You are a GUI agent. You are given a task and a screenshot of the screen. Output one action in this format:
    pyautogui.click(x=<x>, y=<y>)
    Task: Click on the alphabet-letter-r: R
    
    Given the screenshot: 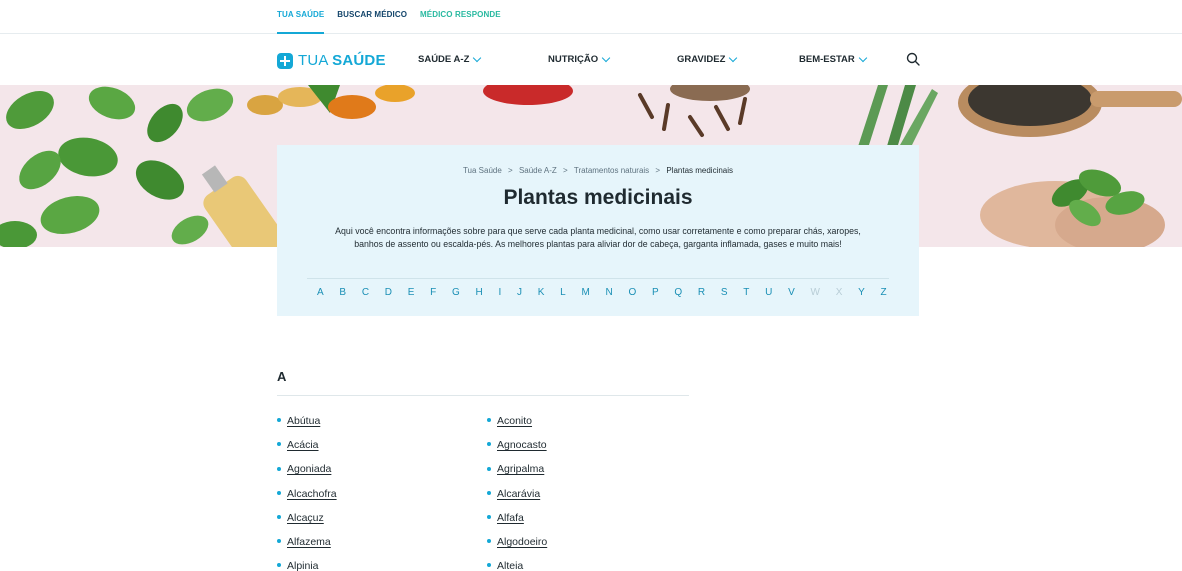 What is the action you would take?
    pyautogui.click(x=701, y=292)
    